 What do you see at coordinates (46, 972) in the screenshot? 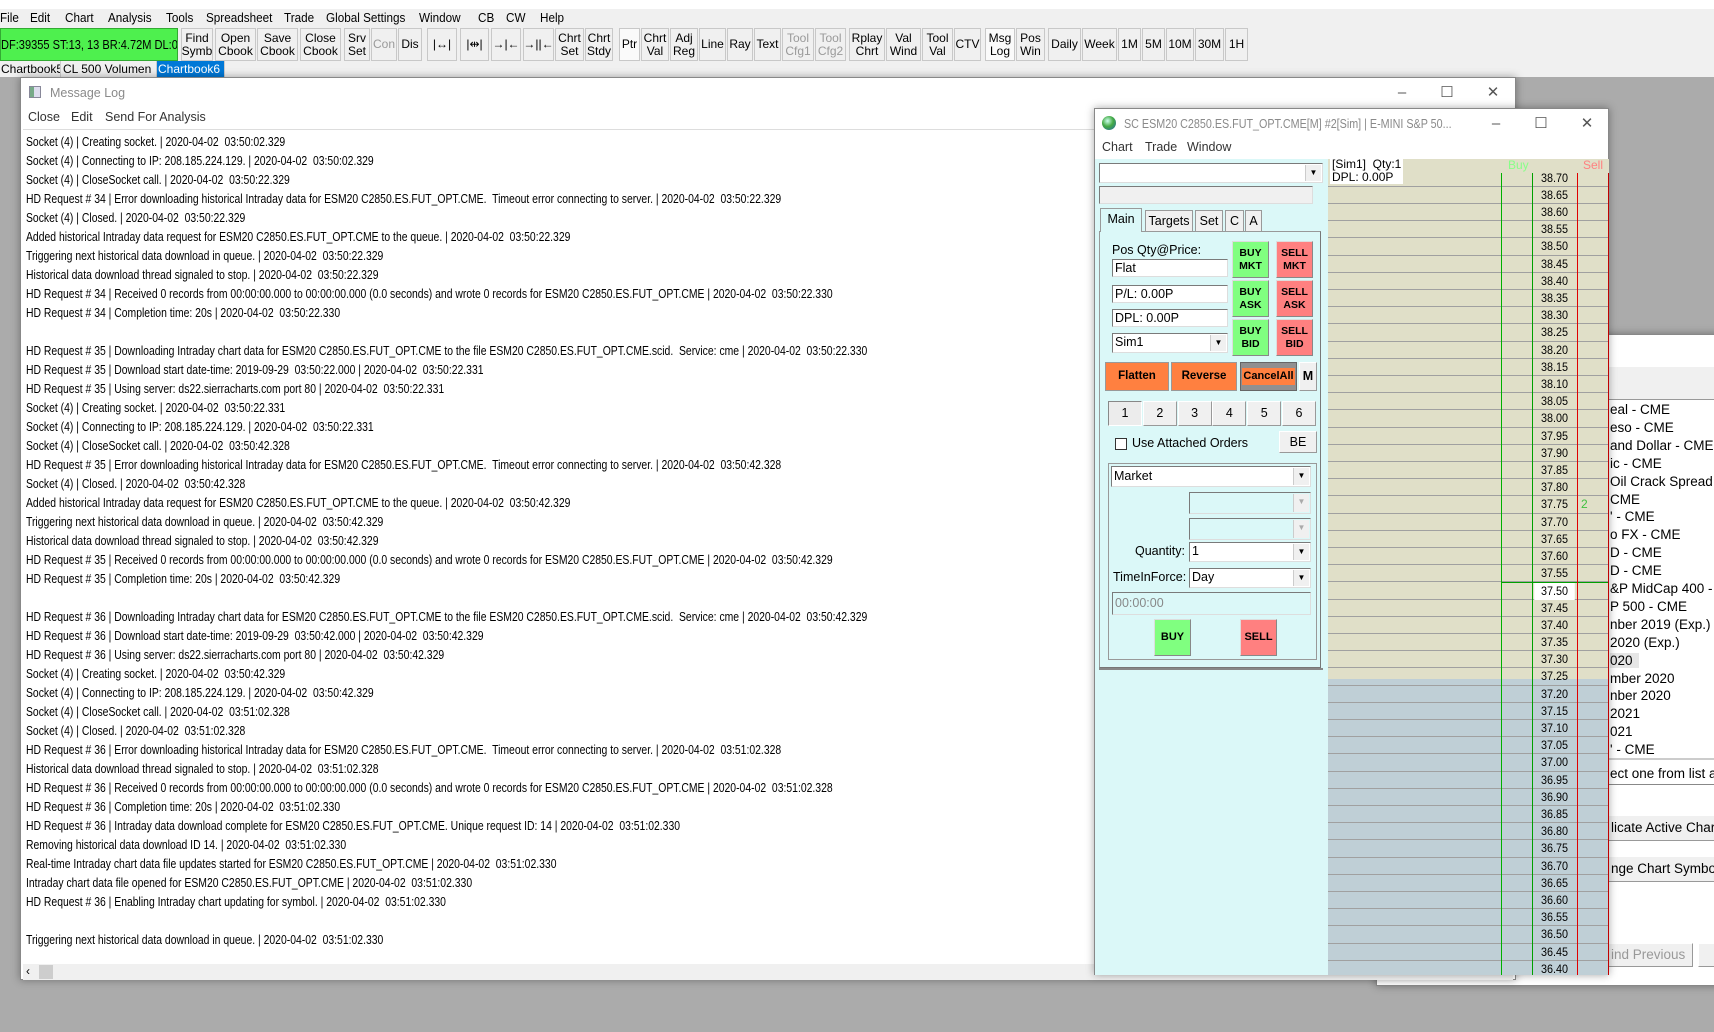
I see `scrollbar-thumb` at bounding box center [46, 972].